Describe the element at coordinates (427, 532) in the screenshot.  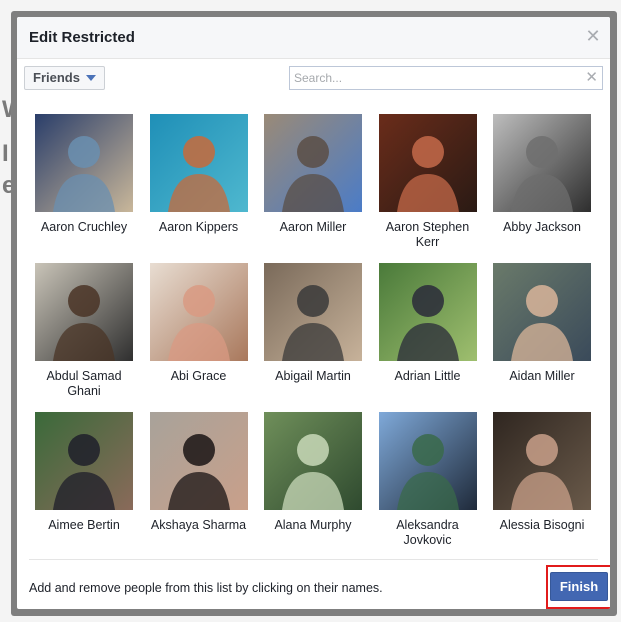
I see `person-name: Aleksandra Jovkovic` at that location.